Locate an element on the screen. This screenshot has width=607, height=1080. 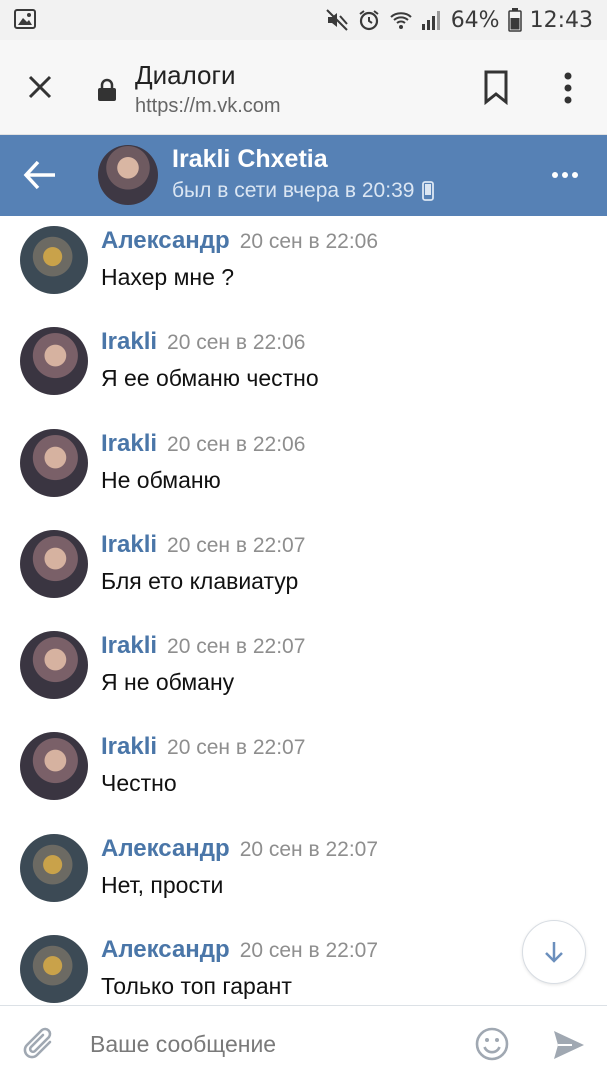
browser-page-title: Диалоги is located at coordinates (185, 75).